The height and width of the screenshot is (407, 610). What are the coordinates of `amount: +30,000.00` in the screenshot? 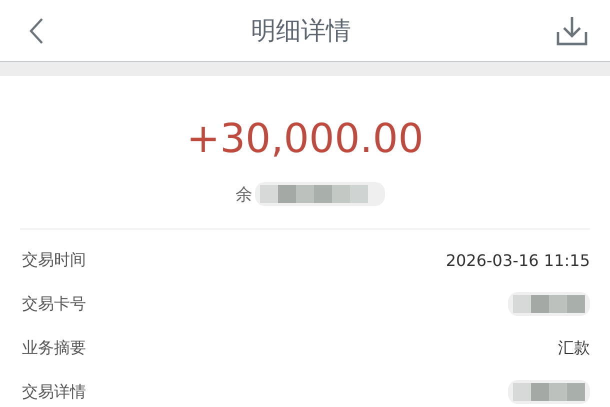 It's located at (305, 139).